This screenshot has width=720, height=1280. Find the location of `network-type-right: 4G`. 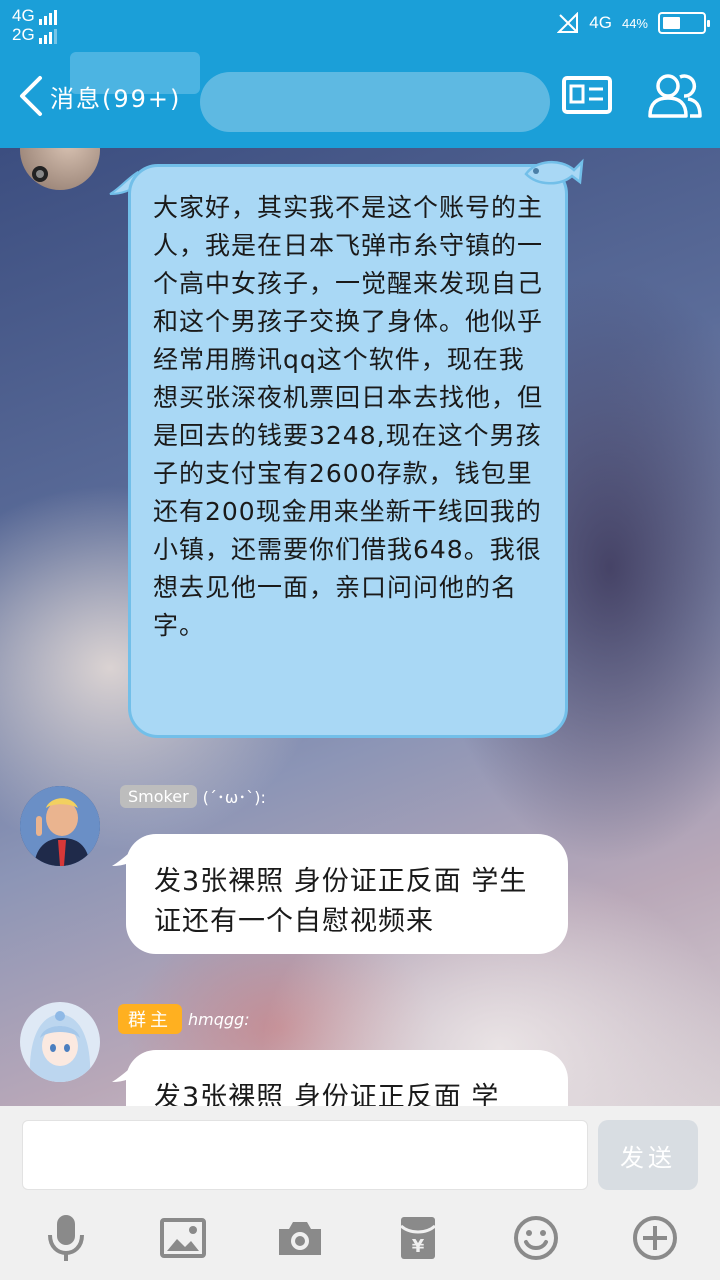

network-type-right: 4G is located at coordinates (600, 22).